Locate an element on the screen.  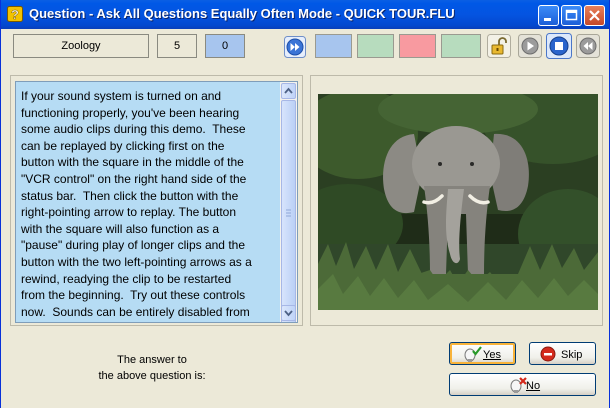
answer-prompt: The answer to the above question is: is located at coordinates (152, 368).